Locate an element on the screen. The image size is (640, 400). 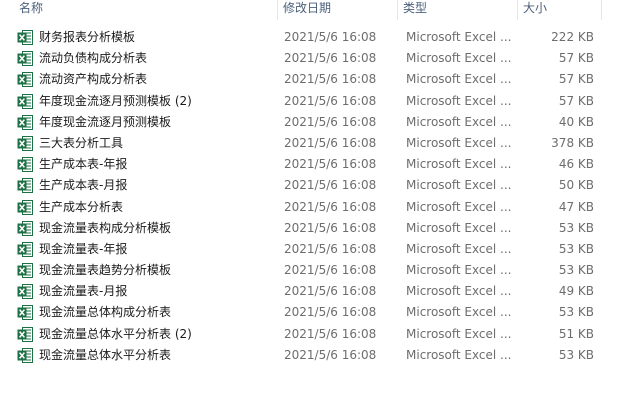
column-header-type: 类型 is located at coordinates (458, 10).